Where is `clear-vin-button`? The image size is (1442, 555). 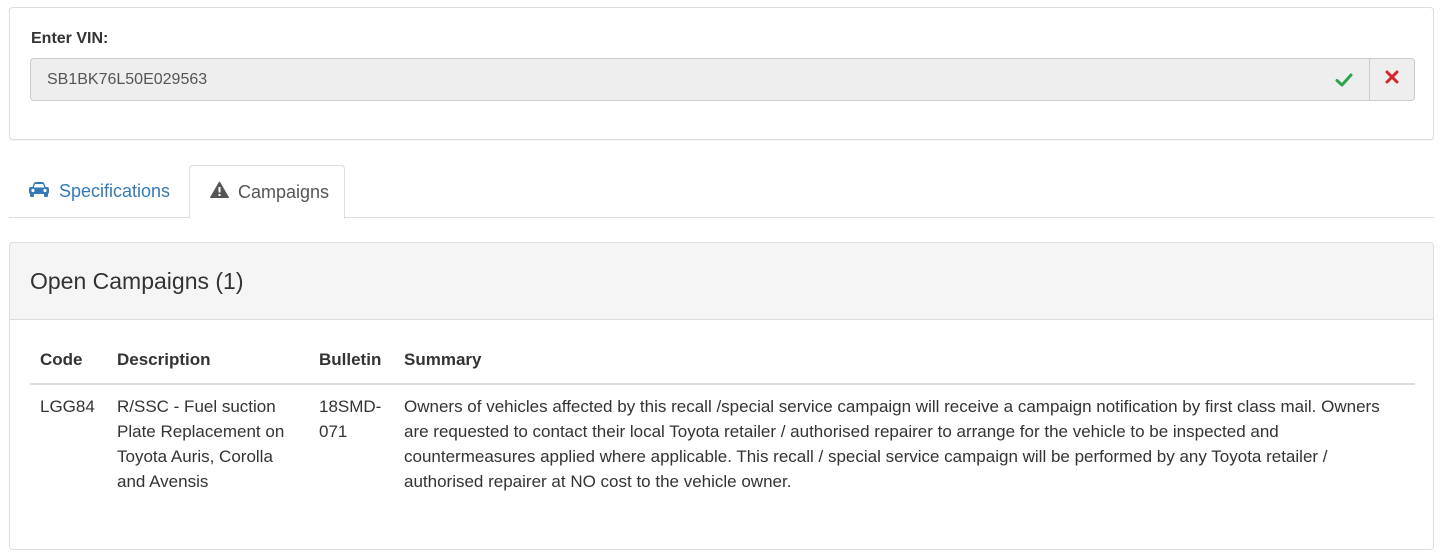 clear-vin-button is located at coordinates (1392, 79).